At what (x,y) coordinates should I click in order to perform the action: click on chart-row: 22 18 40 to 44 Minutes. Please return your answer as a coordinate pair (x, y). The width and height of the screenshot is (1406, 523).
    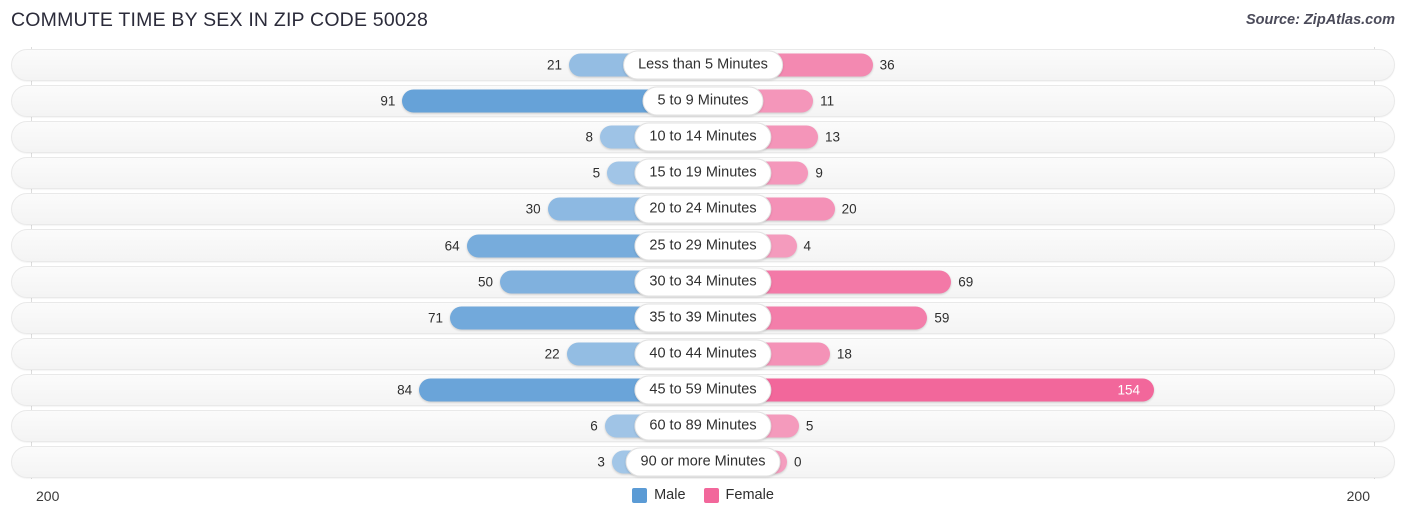
    Looking at the image, I should click on (703, 354).